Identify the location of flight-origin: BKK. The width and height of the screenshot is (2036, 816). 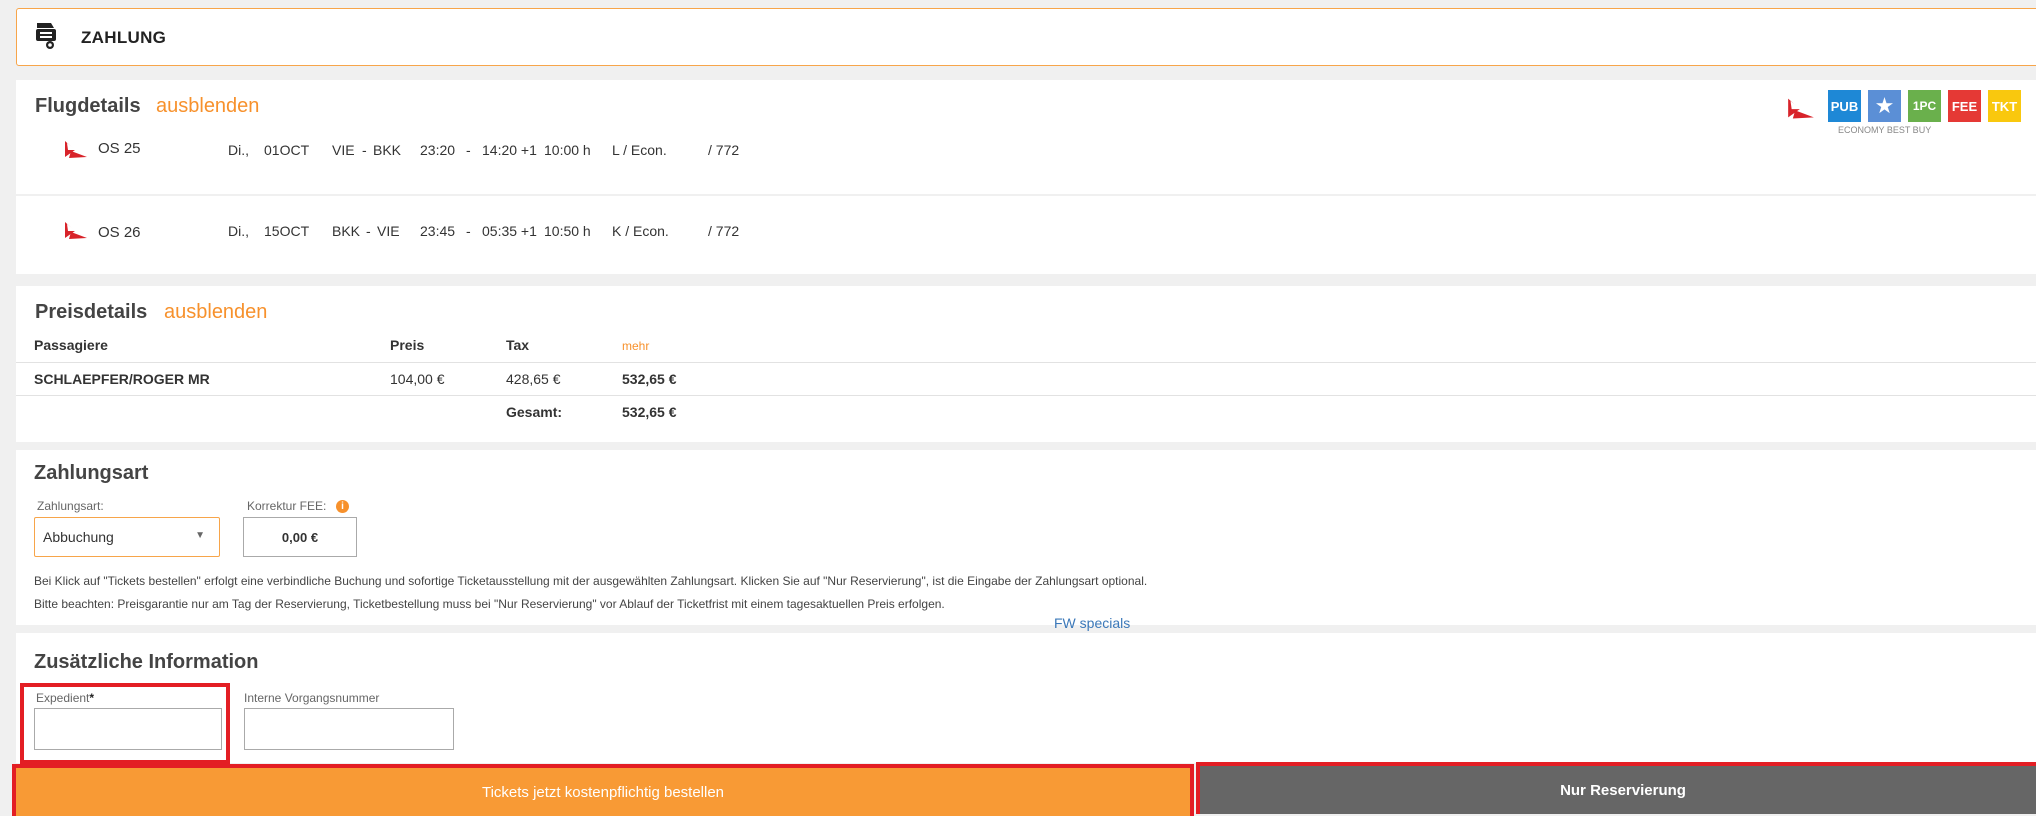
(346, 231).